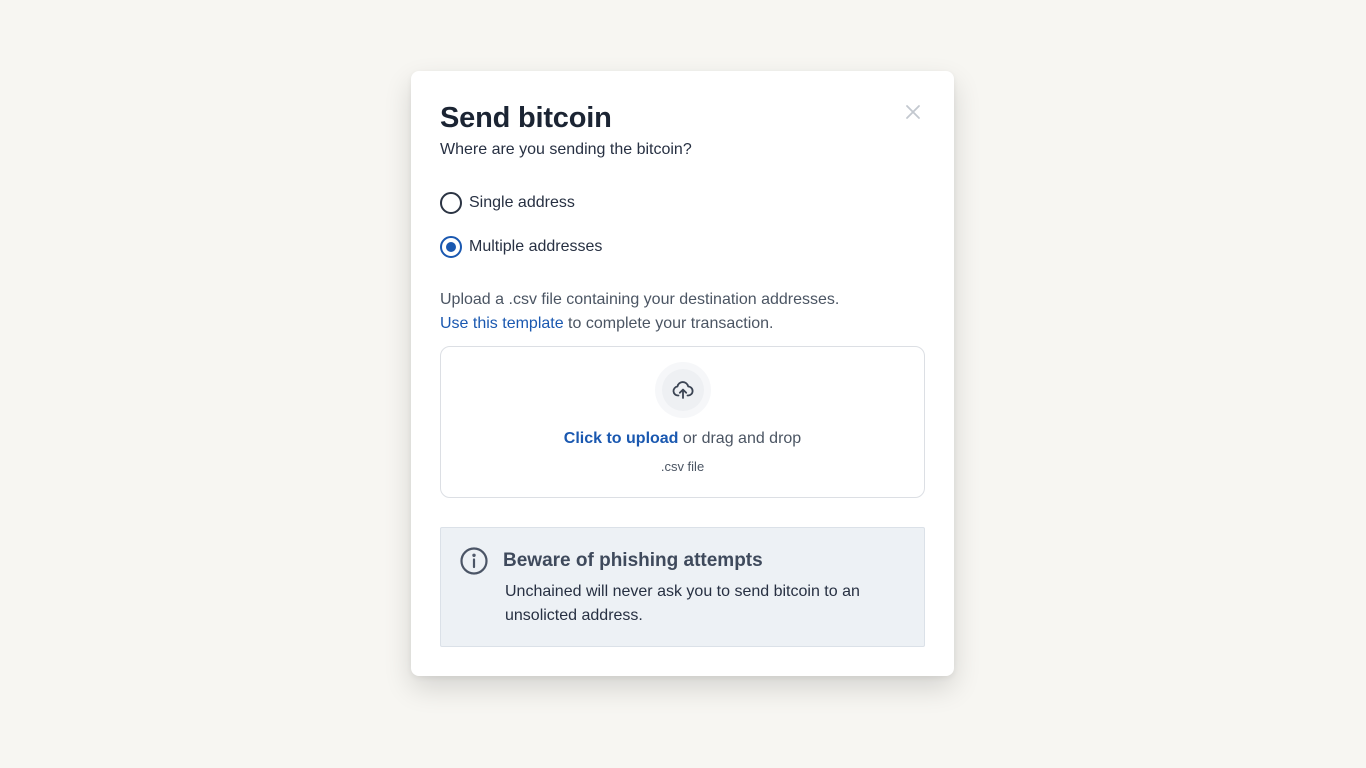  Describe the element at coordinates (566, 149) in the screenshot. I see `modal-subtitle: Where are you sending the bitcoin?` at that location.